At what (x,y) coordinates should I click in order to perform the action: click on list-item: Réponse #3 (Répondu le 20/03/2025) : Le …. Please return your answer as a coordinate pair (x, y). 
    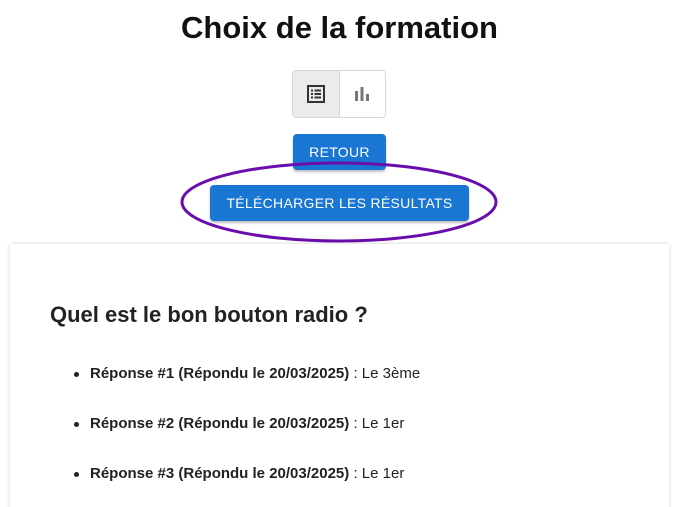
    Looking at the image, I should click on (246, 485).